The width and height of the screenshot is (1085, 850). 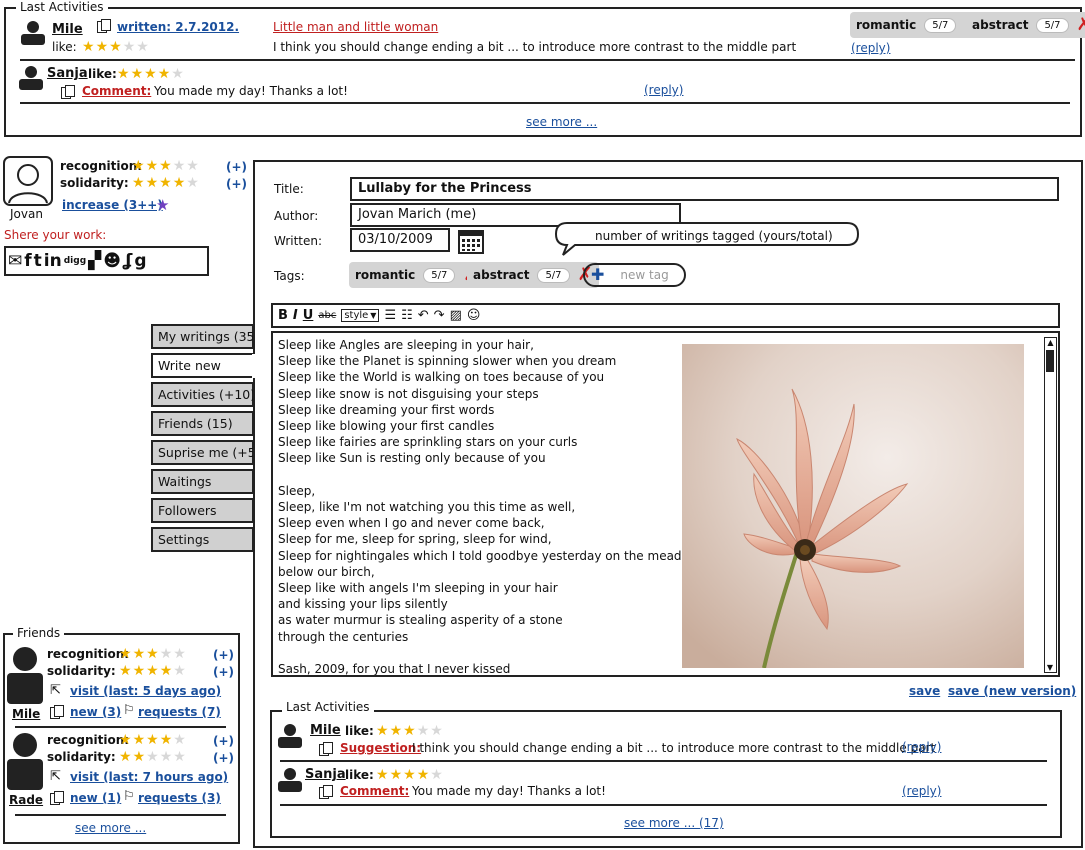 I want to click on style-dropdown: style ▼, so click(x=360, y=315).